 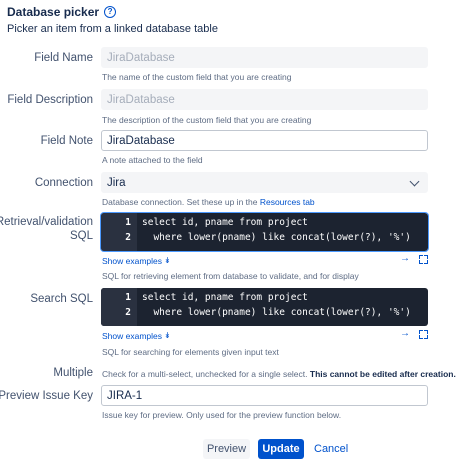 What do you see at coordinates (264, 140) in the screenshot?
I see `field-note-input: JiraDatabase` at bounding box center [264, 140].